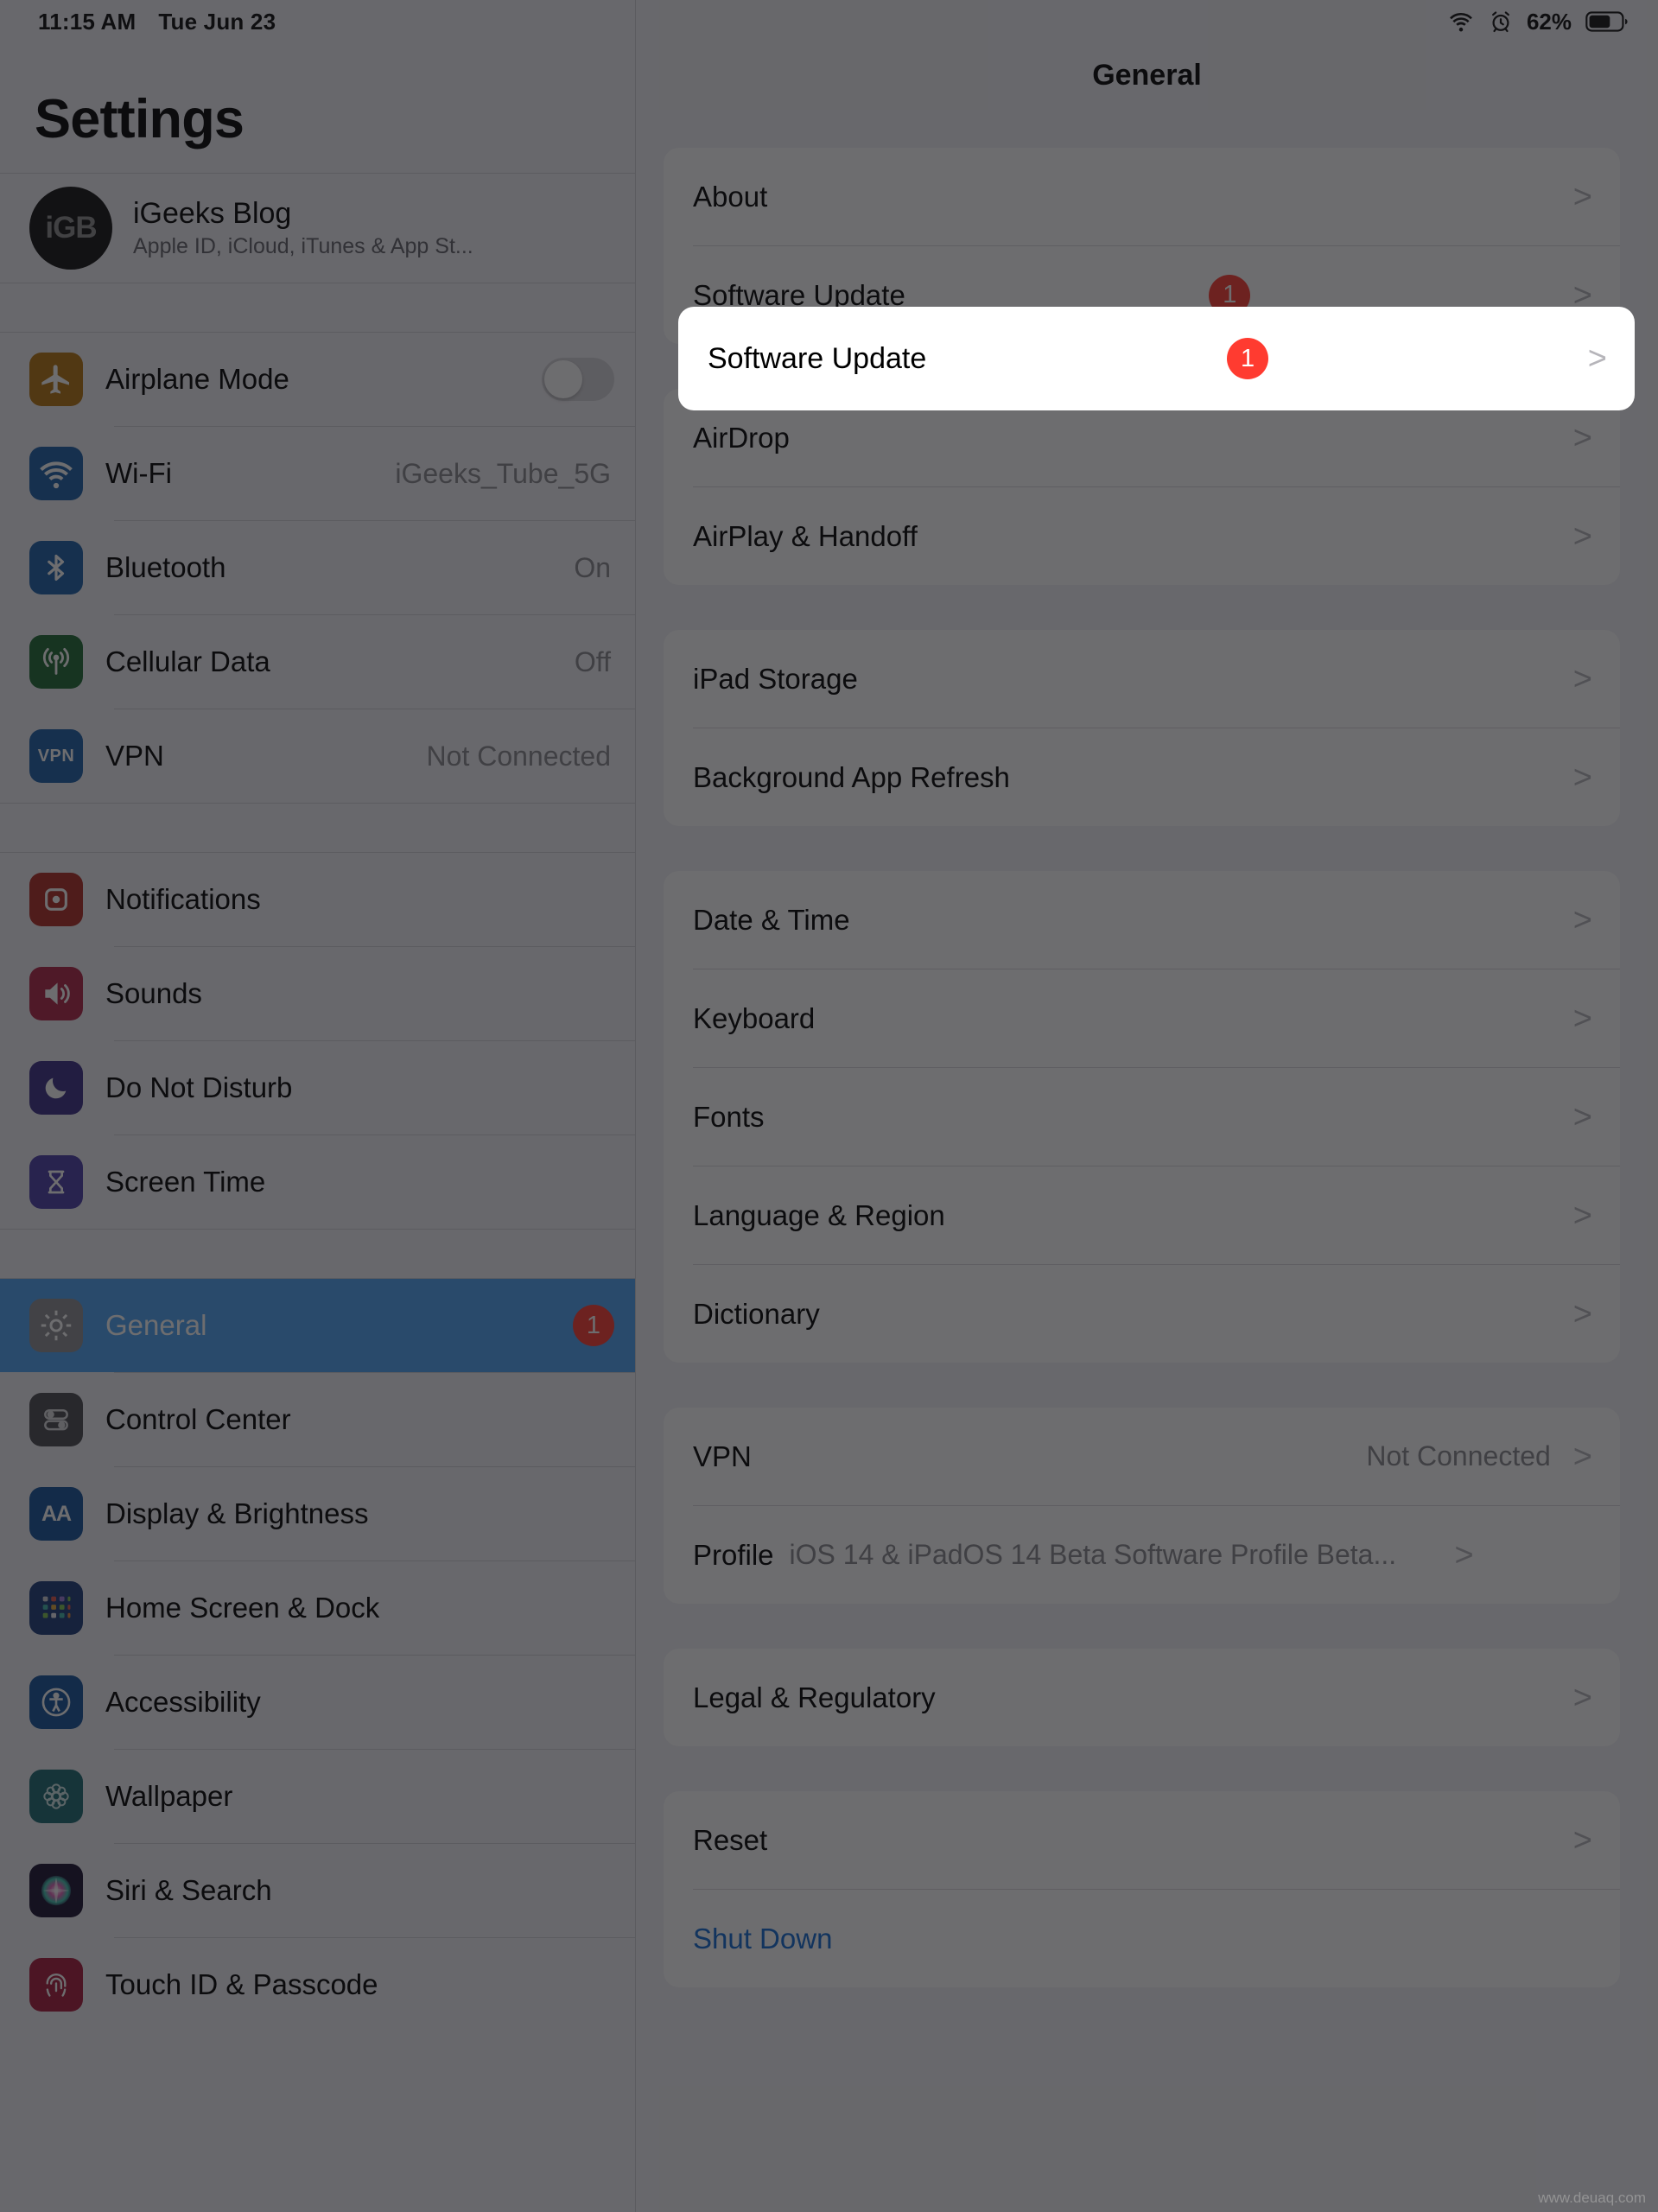 This screenshot has height=2212, width=1658. I want to click on sidebar-item-label: Screen Time, so click(185, 1182).